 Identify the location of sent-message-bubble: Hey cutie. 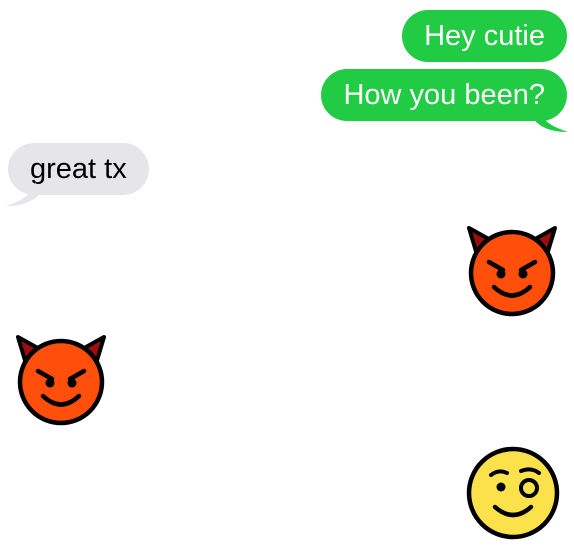
(484, 36).